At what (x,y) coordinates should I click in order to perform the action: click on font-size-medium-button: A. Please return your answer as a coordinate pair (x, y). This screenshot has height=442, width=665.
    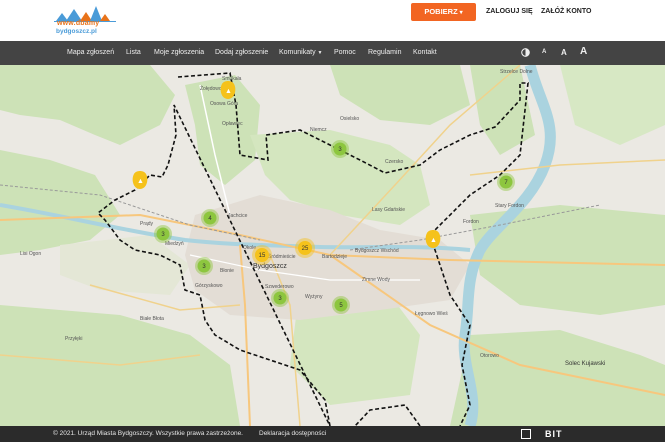
    Looking at the image, I should click on (564, 52).